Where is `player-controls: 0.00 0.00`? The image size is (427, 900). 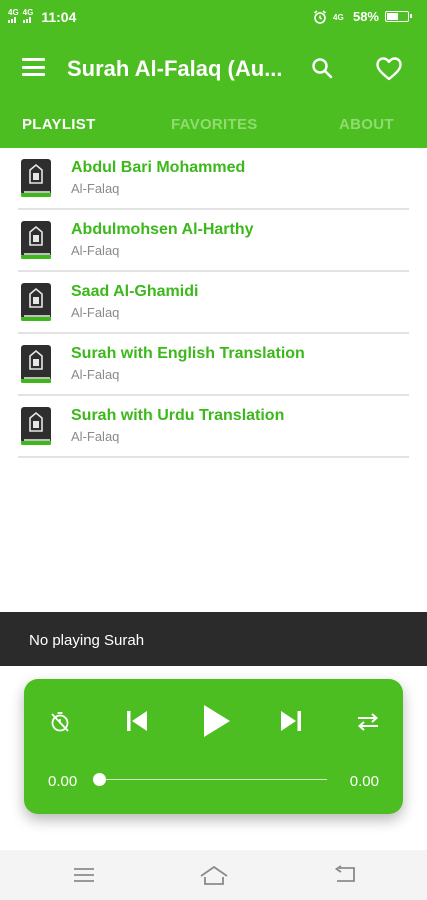 player-controls: 0.00 0.00 is located at coordinates (213, 746).